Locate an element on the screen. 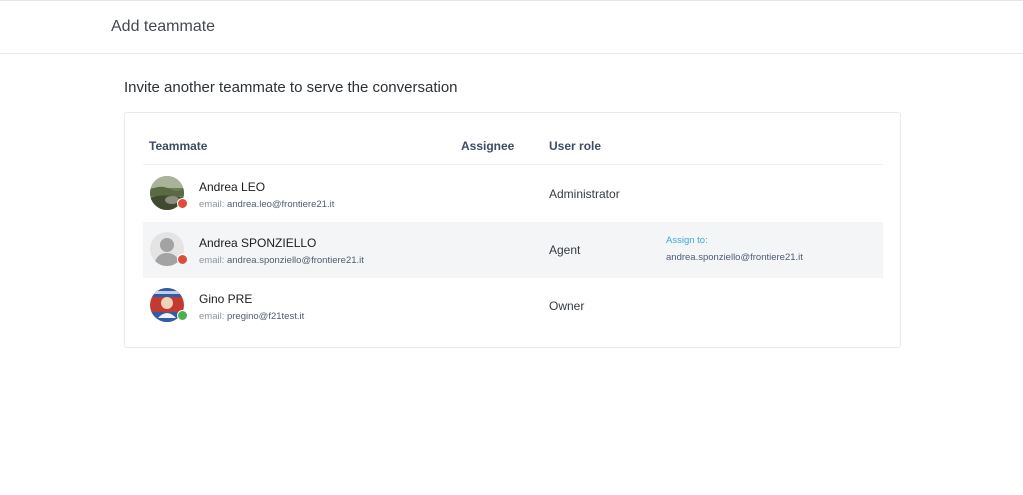  teammate-name: Andrea LEO is located at coordinates (232, 187).